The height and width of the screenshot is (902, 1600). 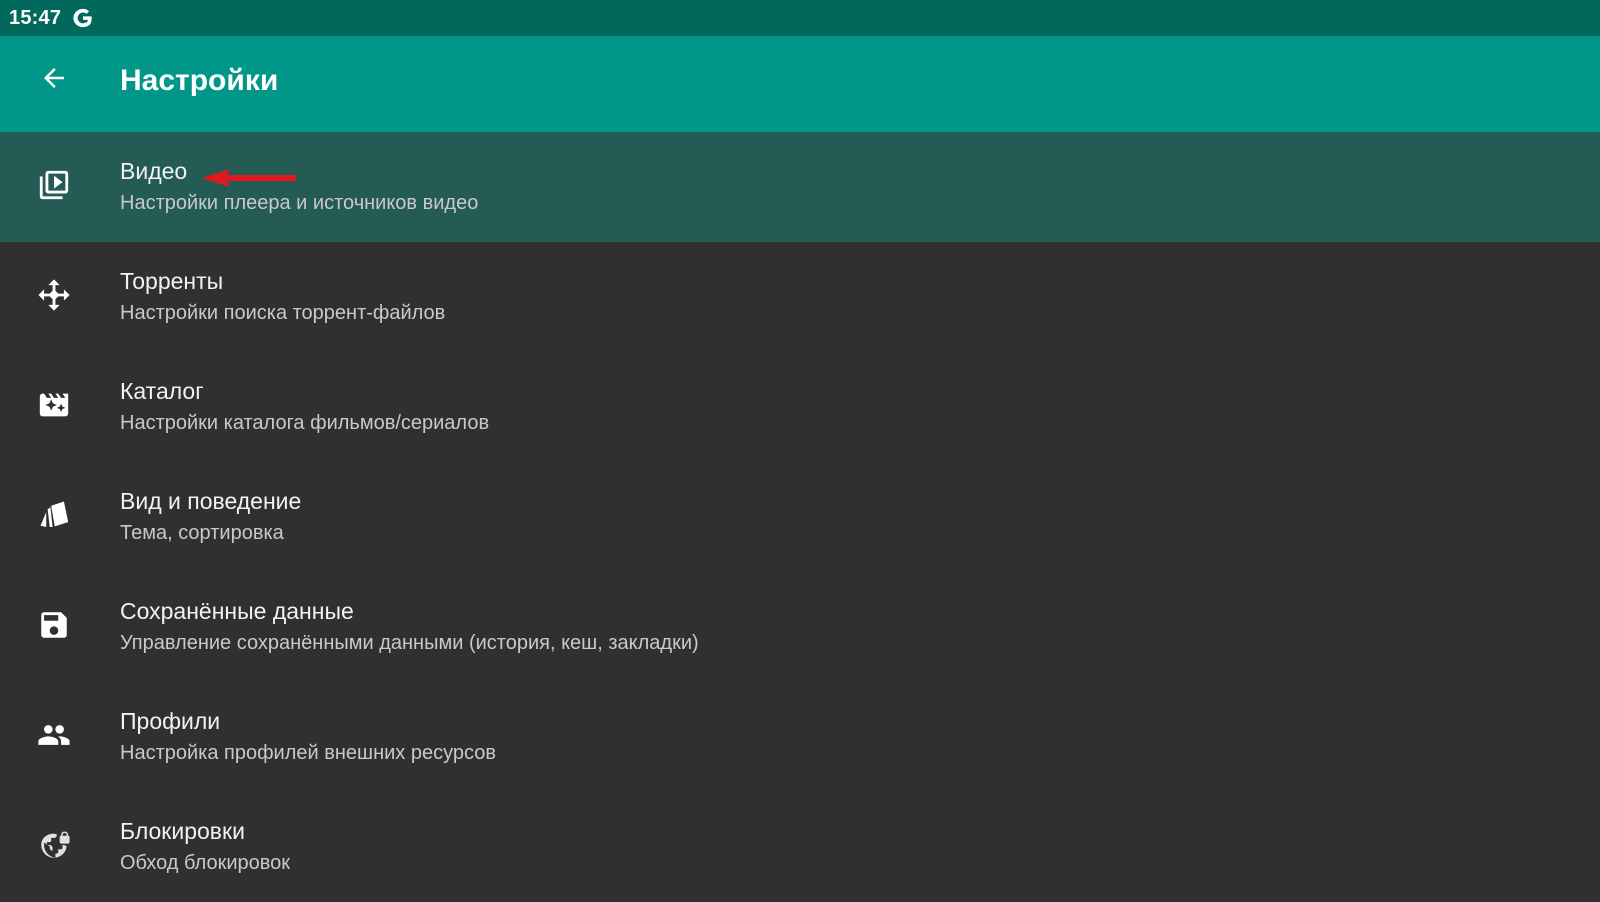 I want to click on back-button, so click(x=54, y=80).